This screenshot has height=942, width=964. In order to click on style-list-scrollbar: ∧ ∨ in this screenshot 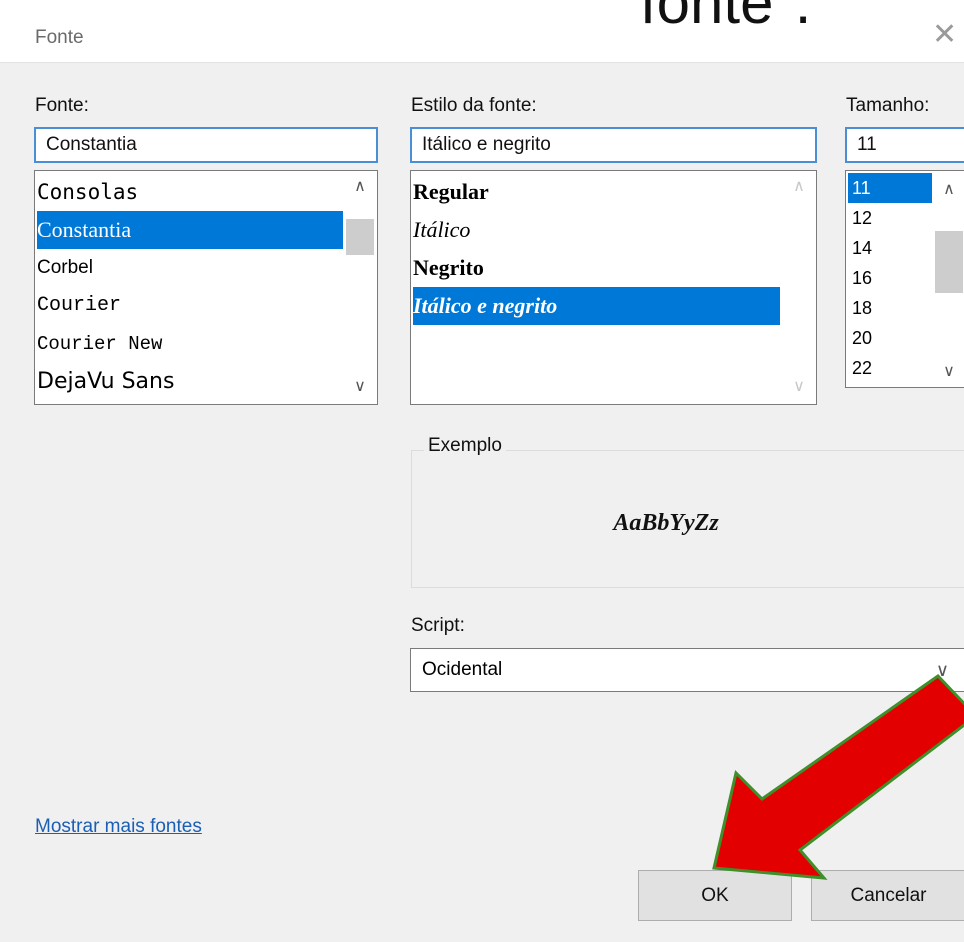, I will do `click(799, 287)`.